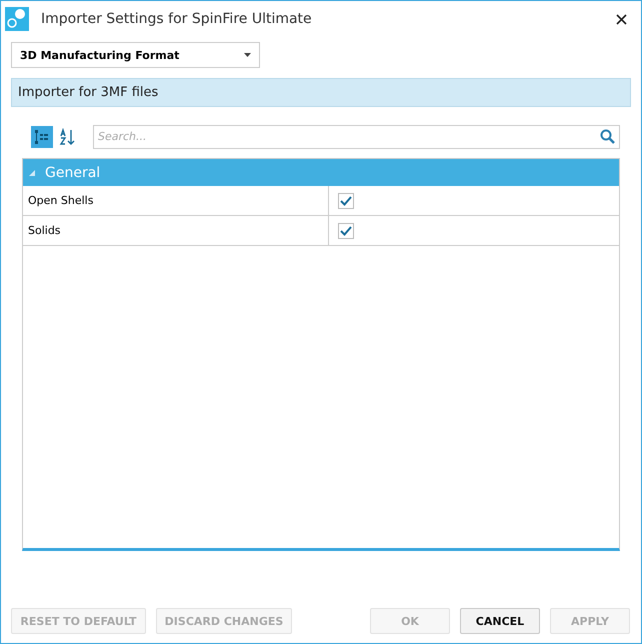 This screenshot has height=644, width=642. Describe the element at coordinates (176, 230) in the screenshot. I see `property-name: Solids` at that location.